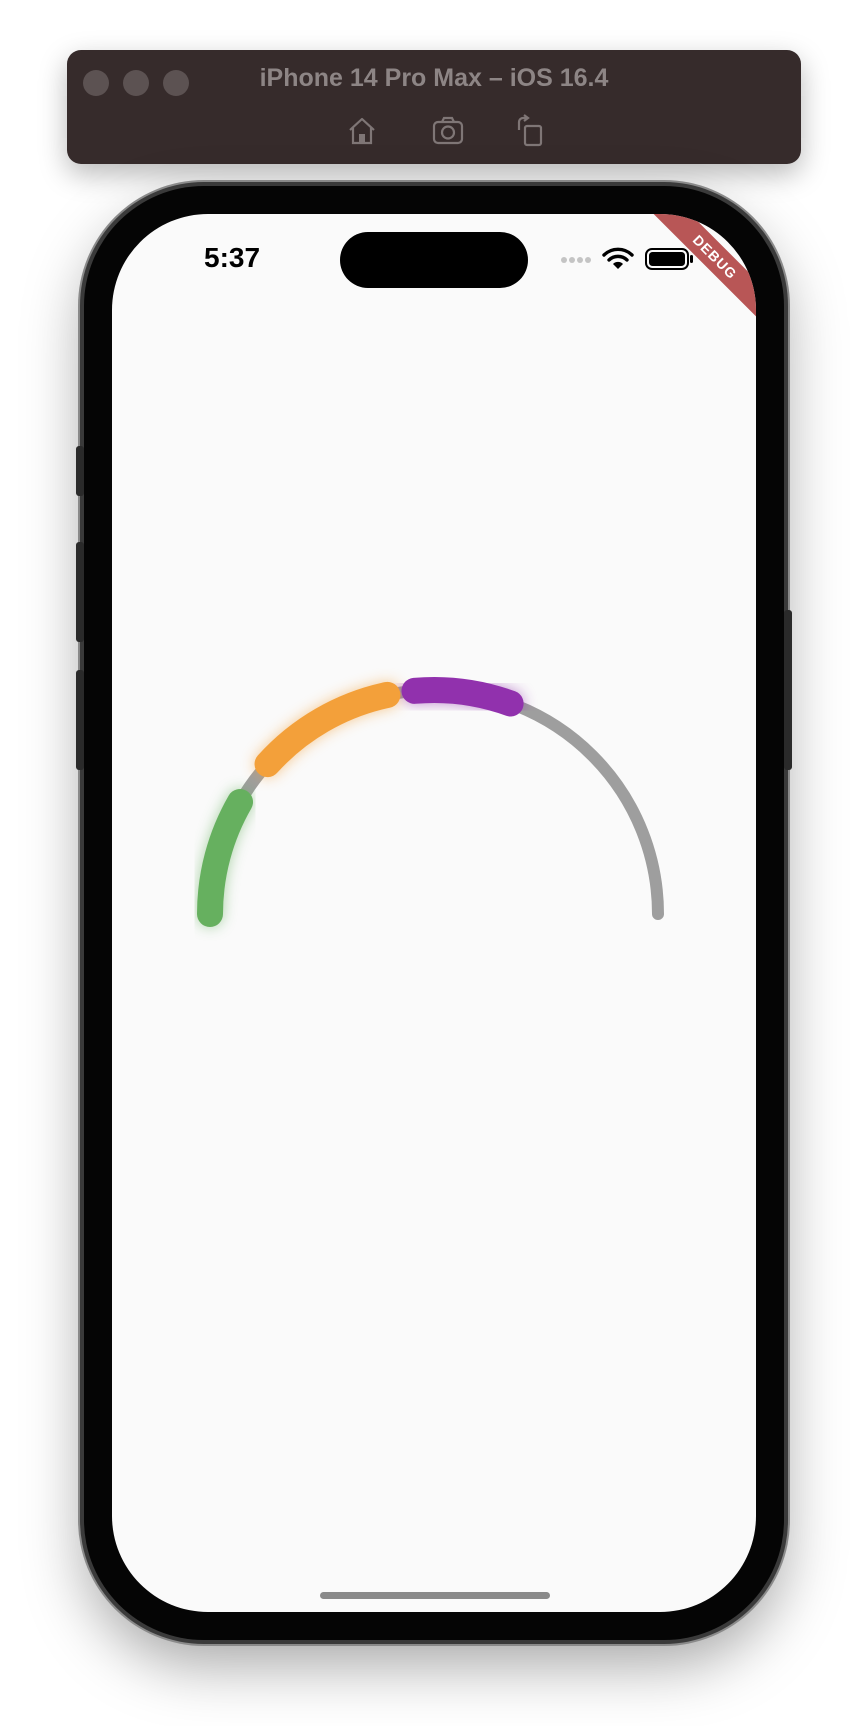 This screenshot has width=868, height=1726. Describe the element at coordinates (362, 131) in the screenshot. I see `home-icon` at that location.